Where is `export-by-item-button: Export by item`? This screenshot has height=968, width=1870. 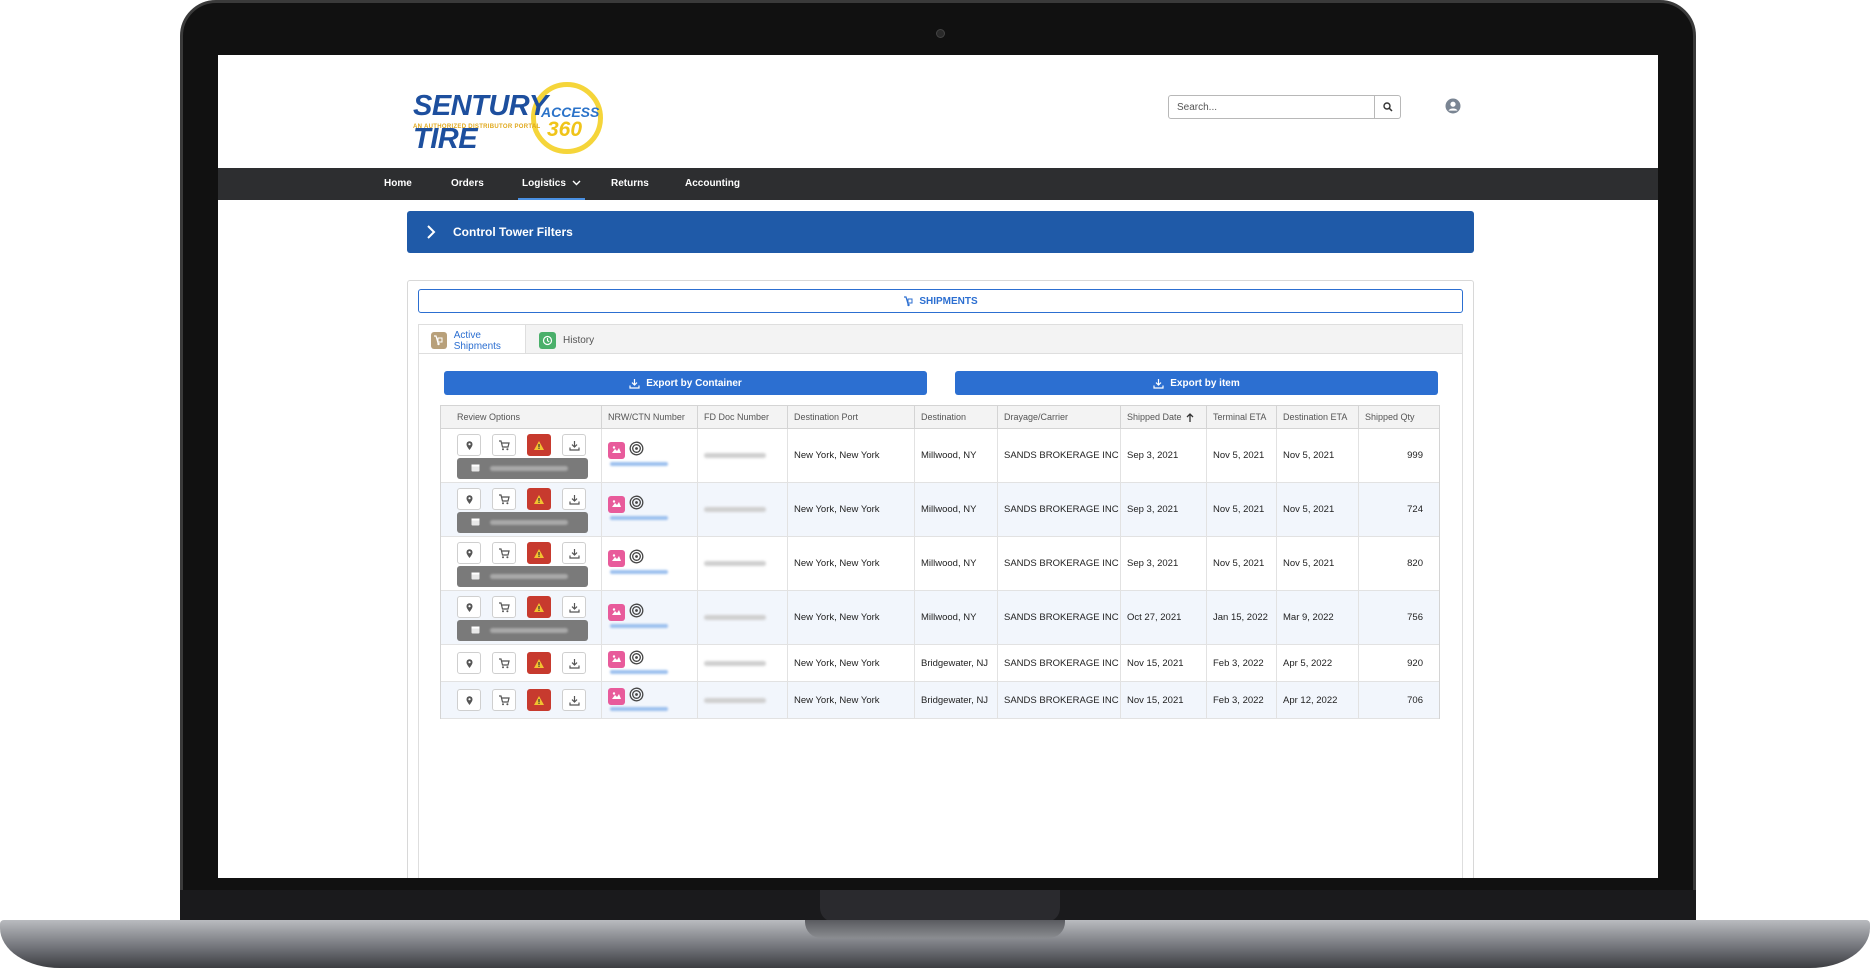 export-by-item-button: Export by item is located at coordinates (1196, 383).